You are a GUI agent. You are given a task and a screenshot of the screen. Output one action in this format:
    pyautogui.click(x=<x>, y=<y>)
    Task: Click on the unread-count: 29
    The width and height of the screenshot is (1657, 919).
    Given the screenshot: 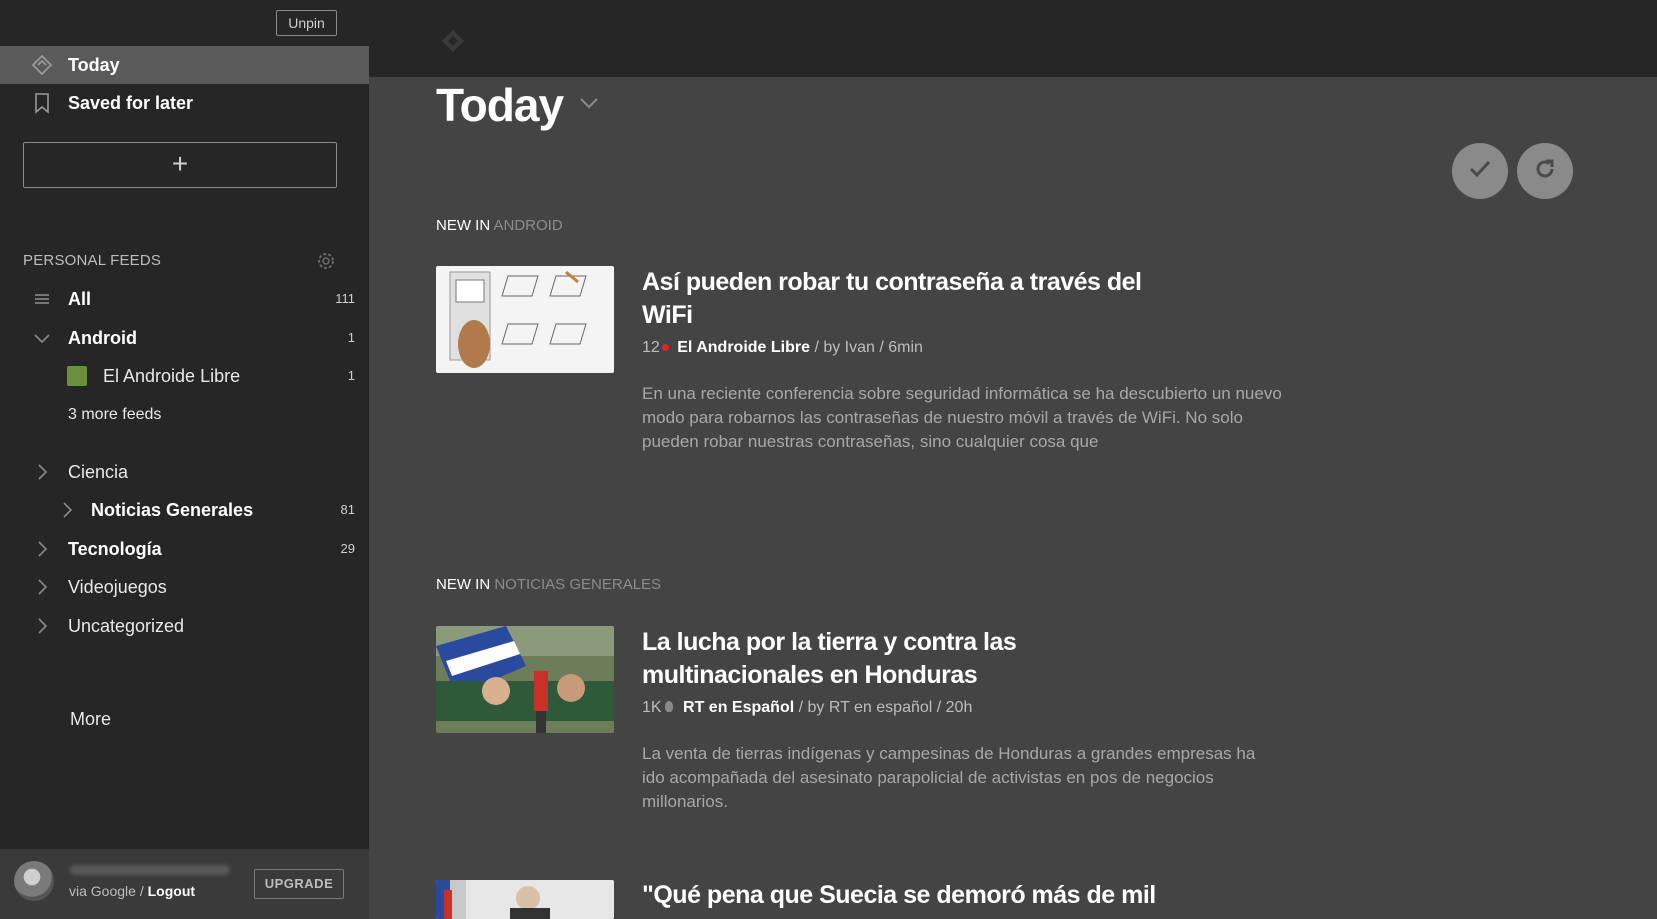 What is the action you would take?
    pyautogui.click(x=347, y=548)
    